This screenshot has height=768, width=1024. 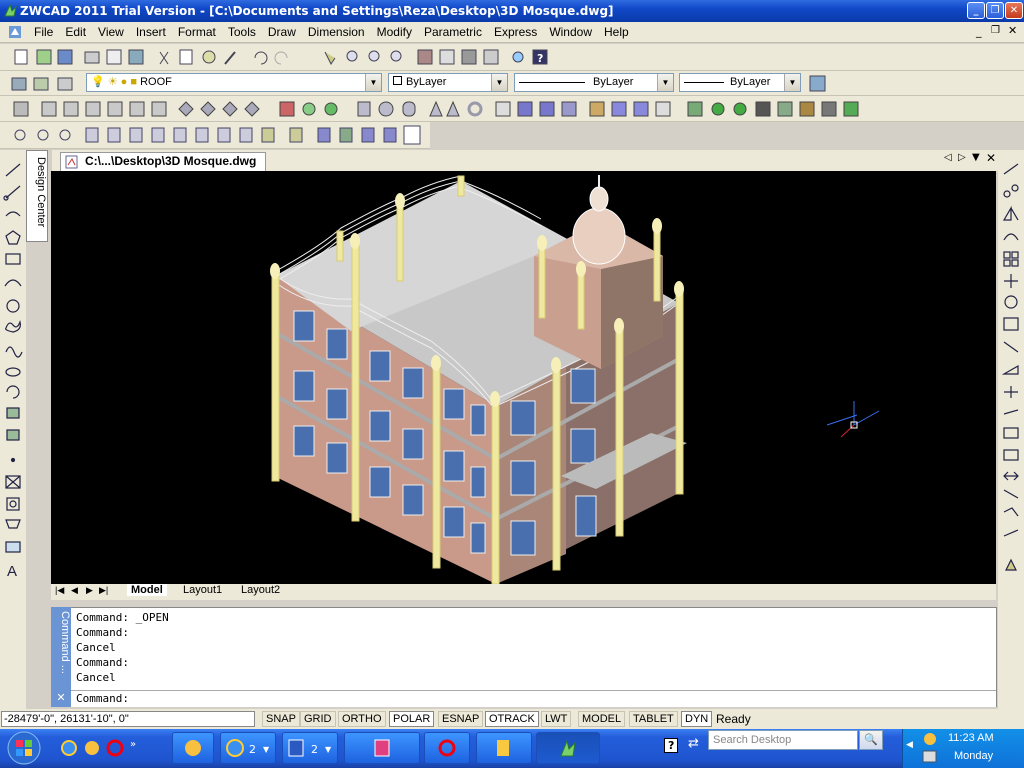 I want to click on doc-restore-button: ❐, so click(x=995, y=30).